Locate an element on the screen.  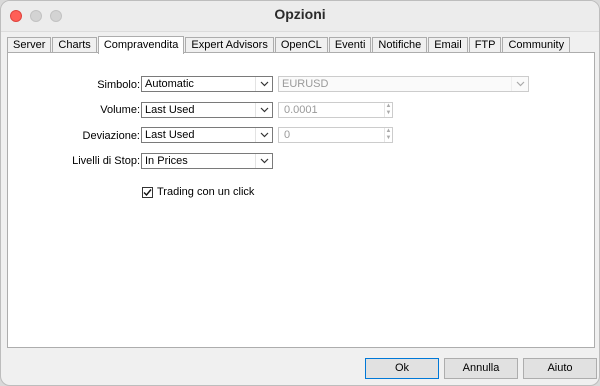
tab-email: Email is located at coordinates (448, 45).